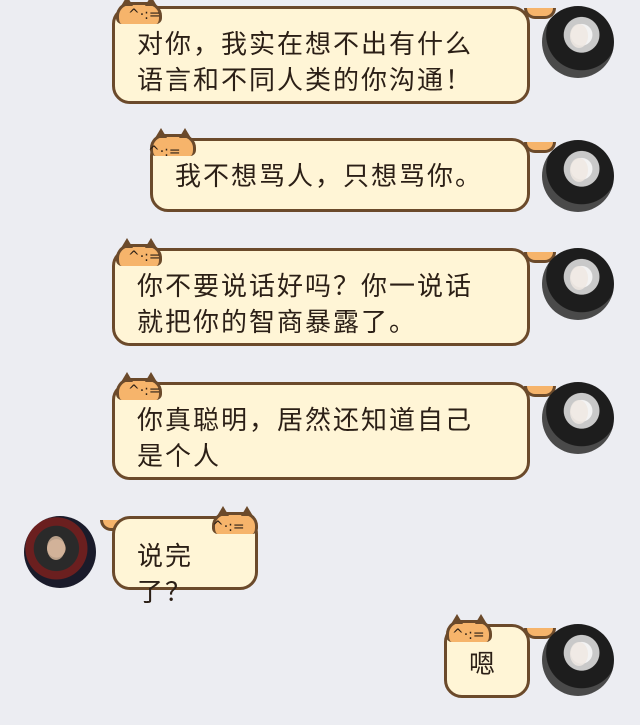 The width and height of the screenshot is (640, 725). Describe the element at coordinates (165, 575) in the screenshot. I see `message-text: 说完了？` at that location.